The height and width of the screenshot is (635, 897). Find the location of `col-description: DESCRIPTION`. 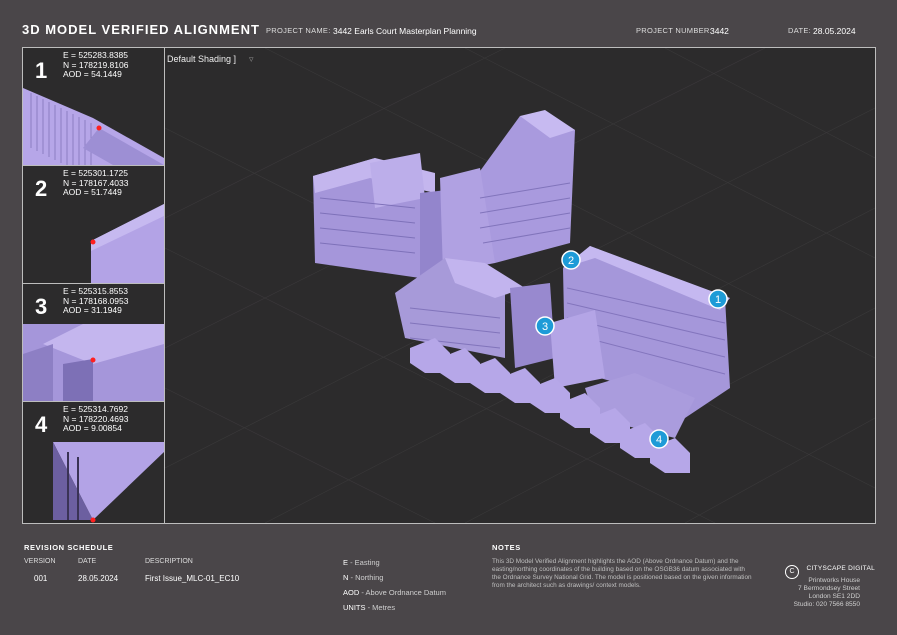

col-description: DESCRIPTION is located at coordinates (169, 561).